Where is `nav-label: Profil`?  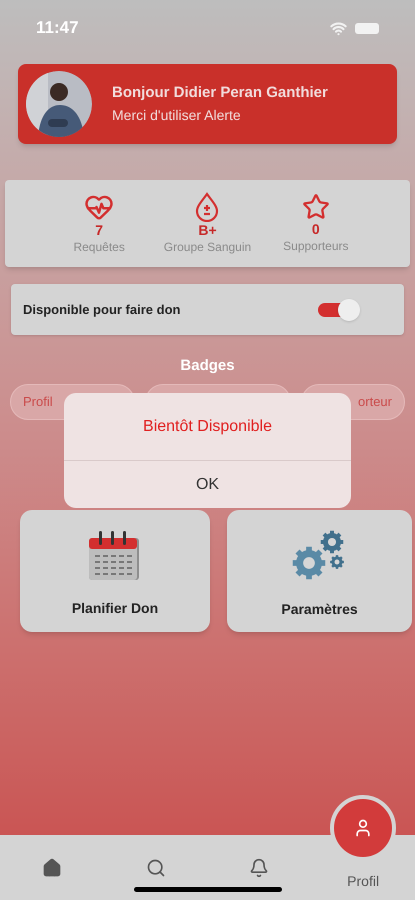 nav-label: Profil is located at coordinates (363, 881).